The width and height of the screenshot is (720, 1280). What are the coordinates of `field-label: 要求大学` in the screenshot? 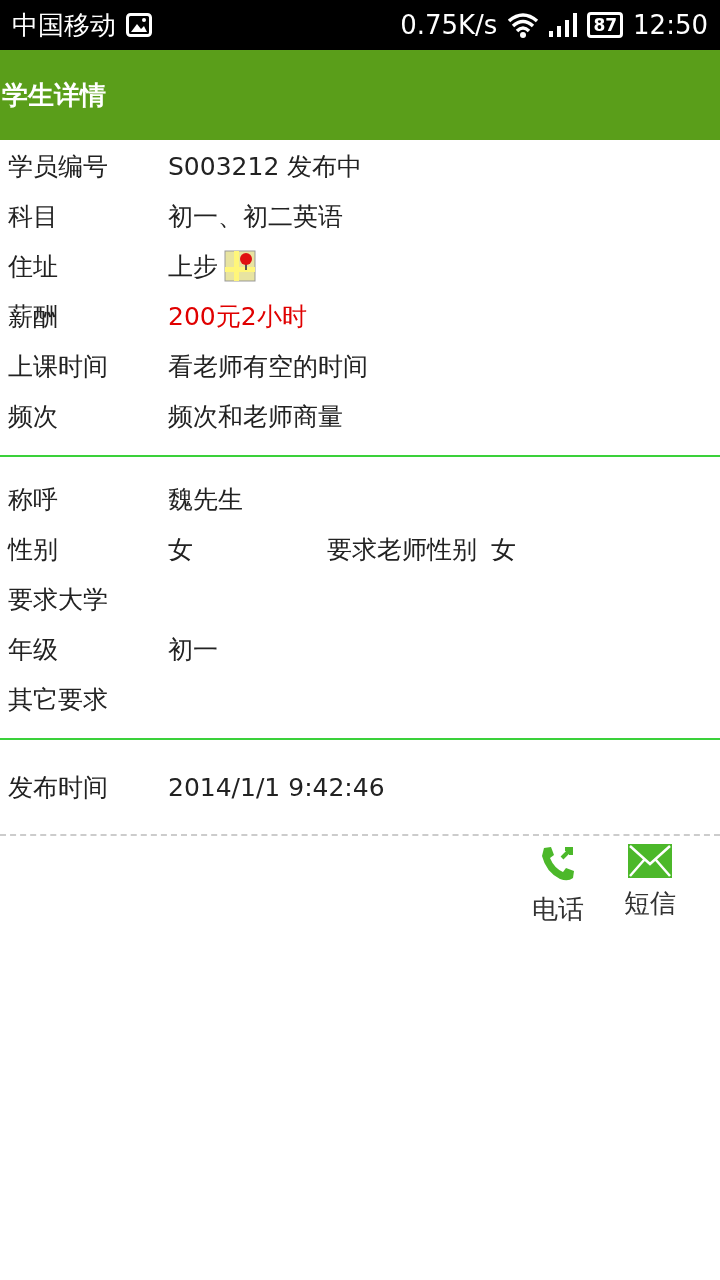 It's located at (58, 599).